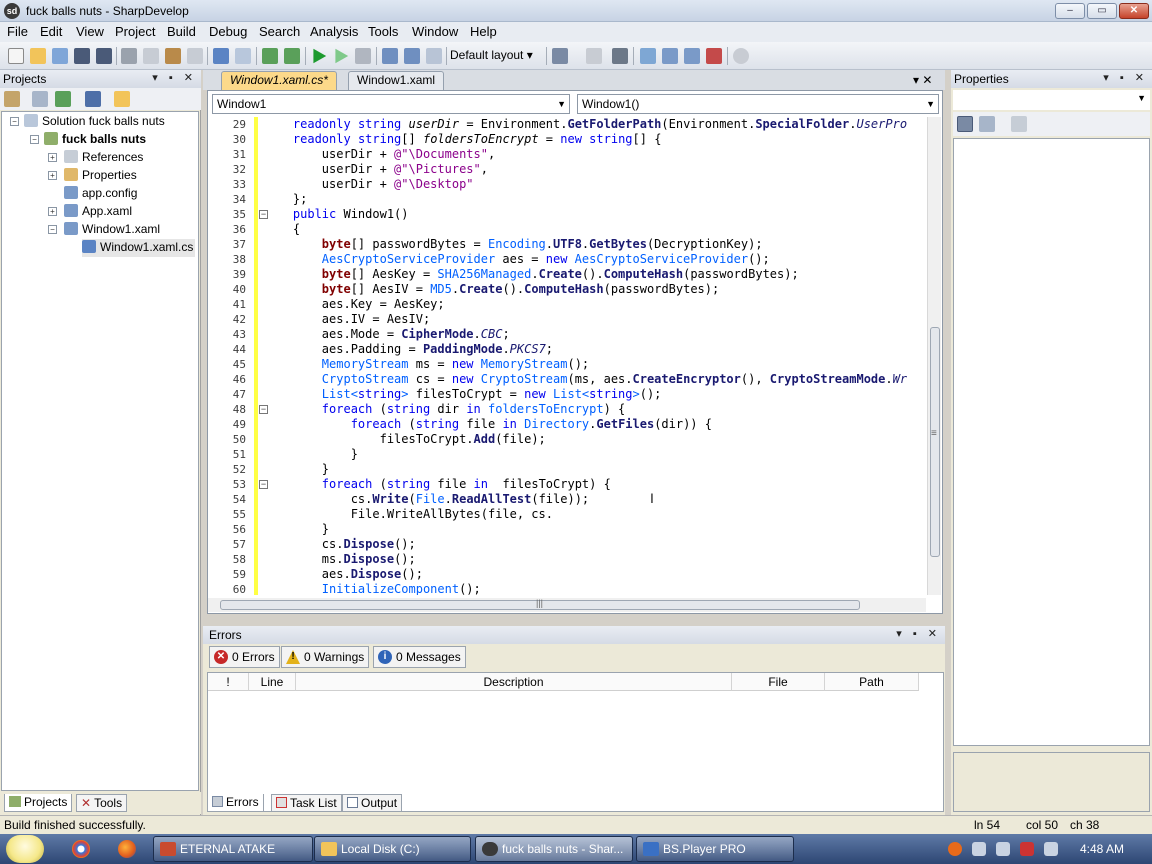  I want to click on open-project-icon, so click(60, 56).